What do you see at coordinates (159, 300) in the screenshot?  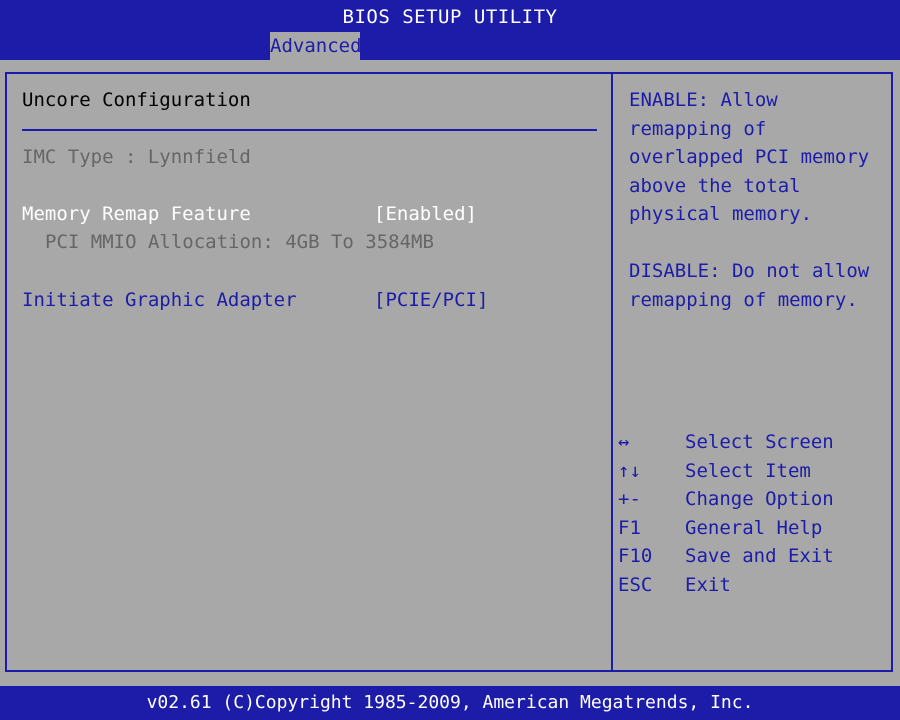 I see `graphic-adapter-label: Initiate Graphic Adapter` at bounding box center [159, 300].